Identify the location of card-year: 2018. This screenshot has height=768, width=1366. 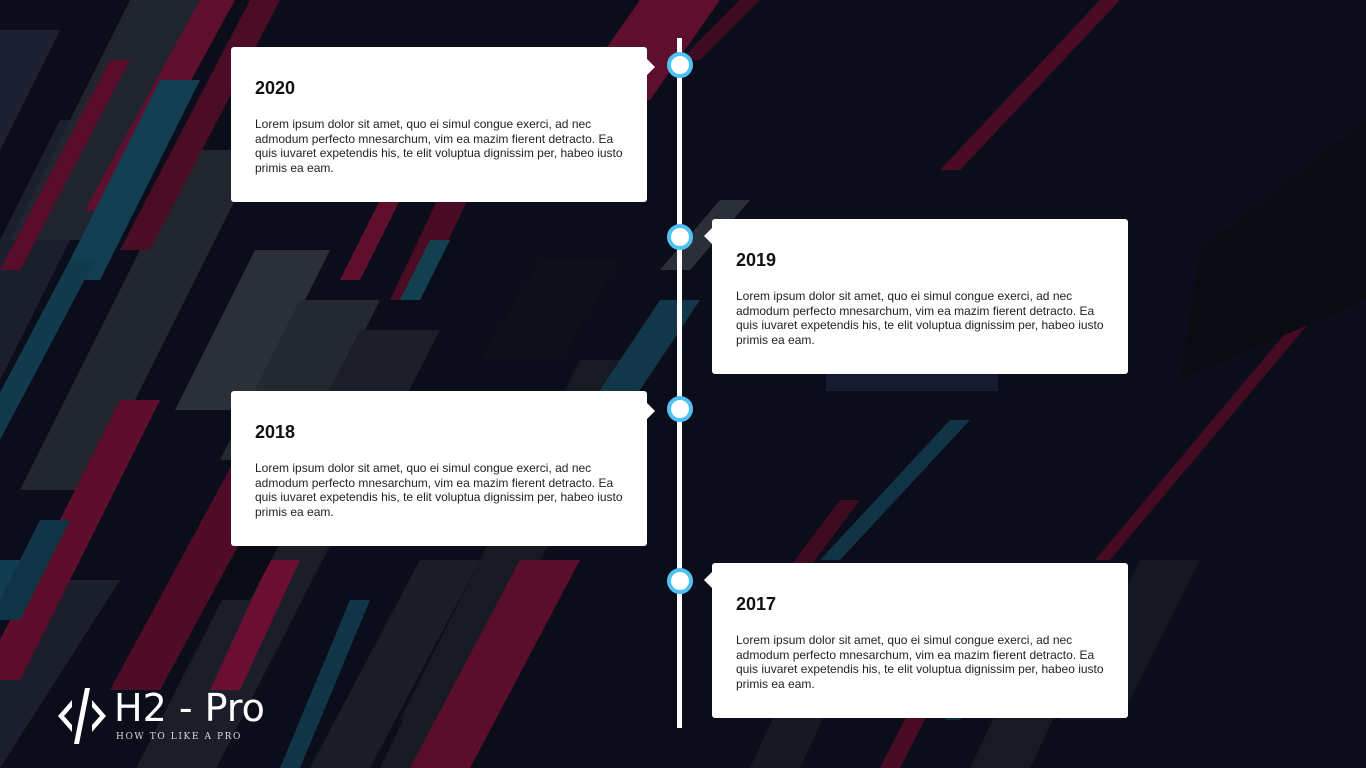
(275, 432).